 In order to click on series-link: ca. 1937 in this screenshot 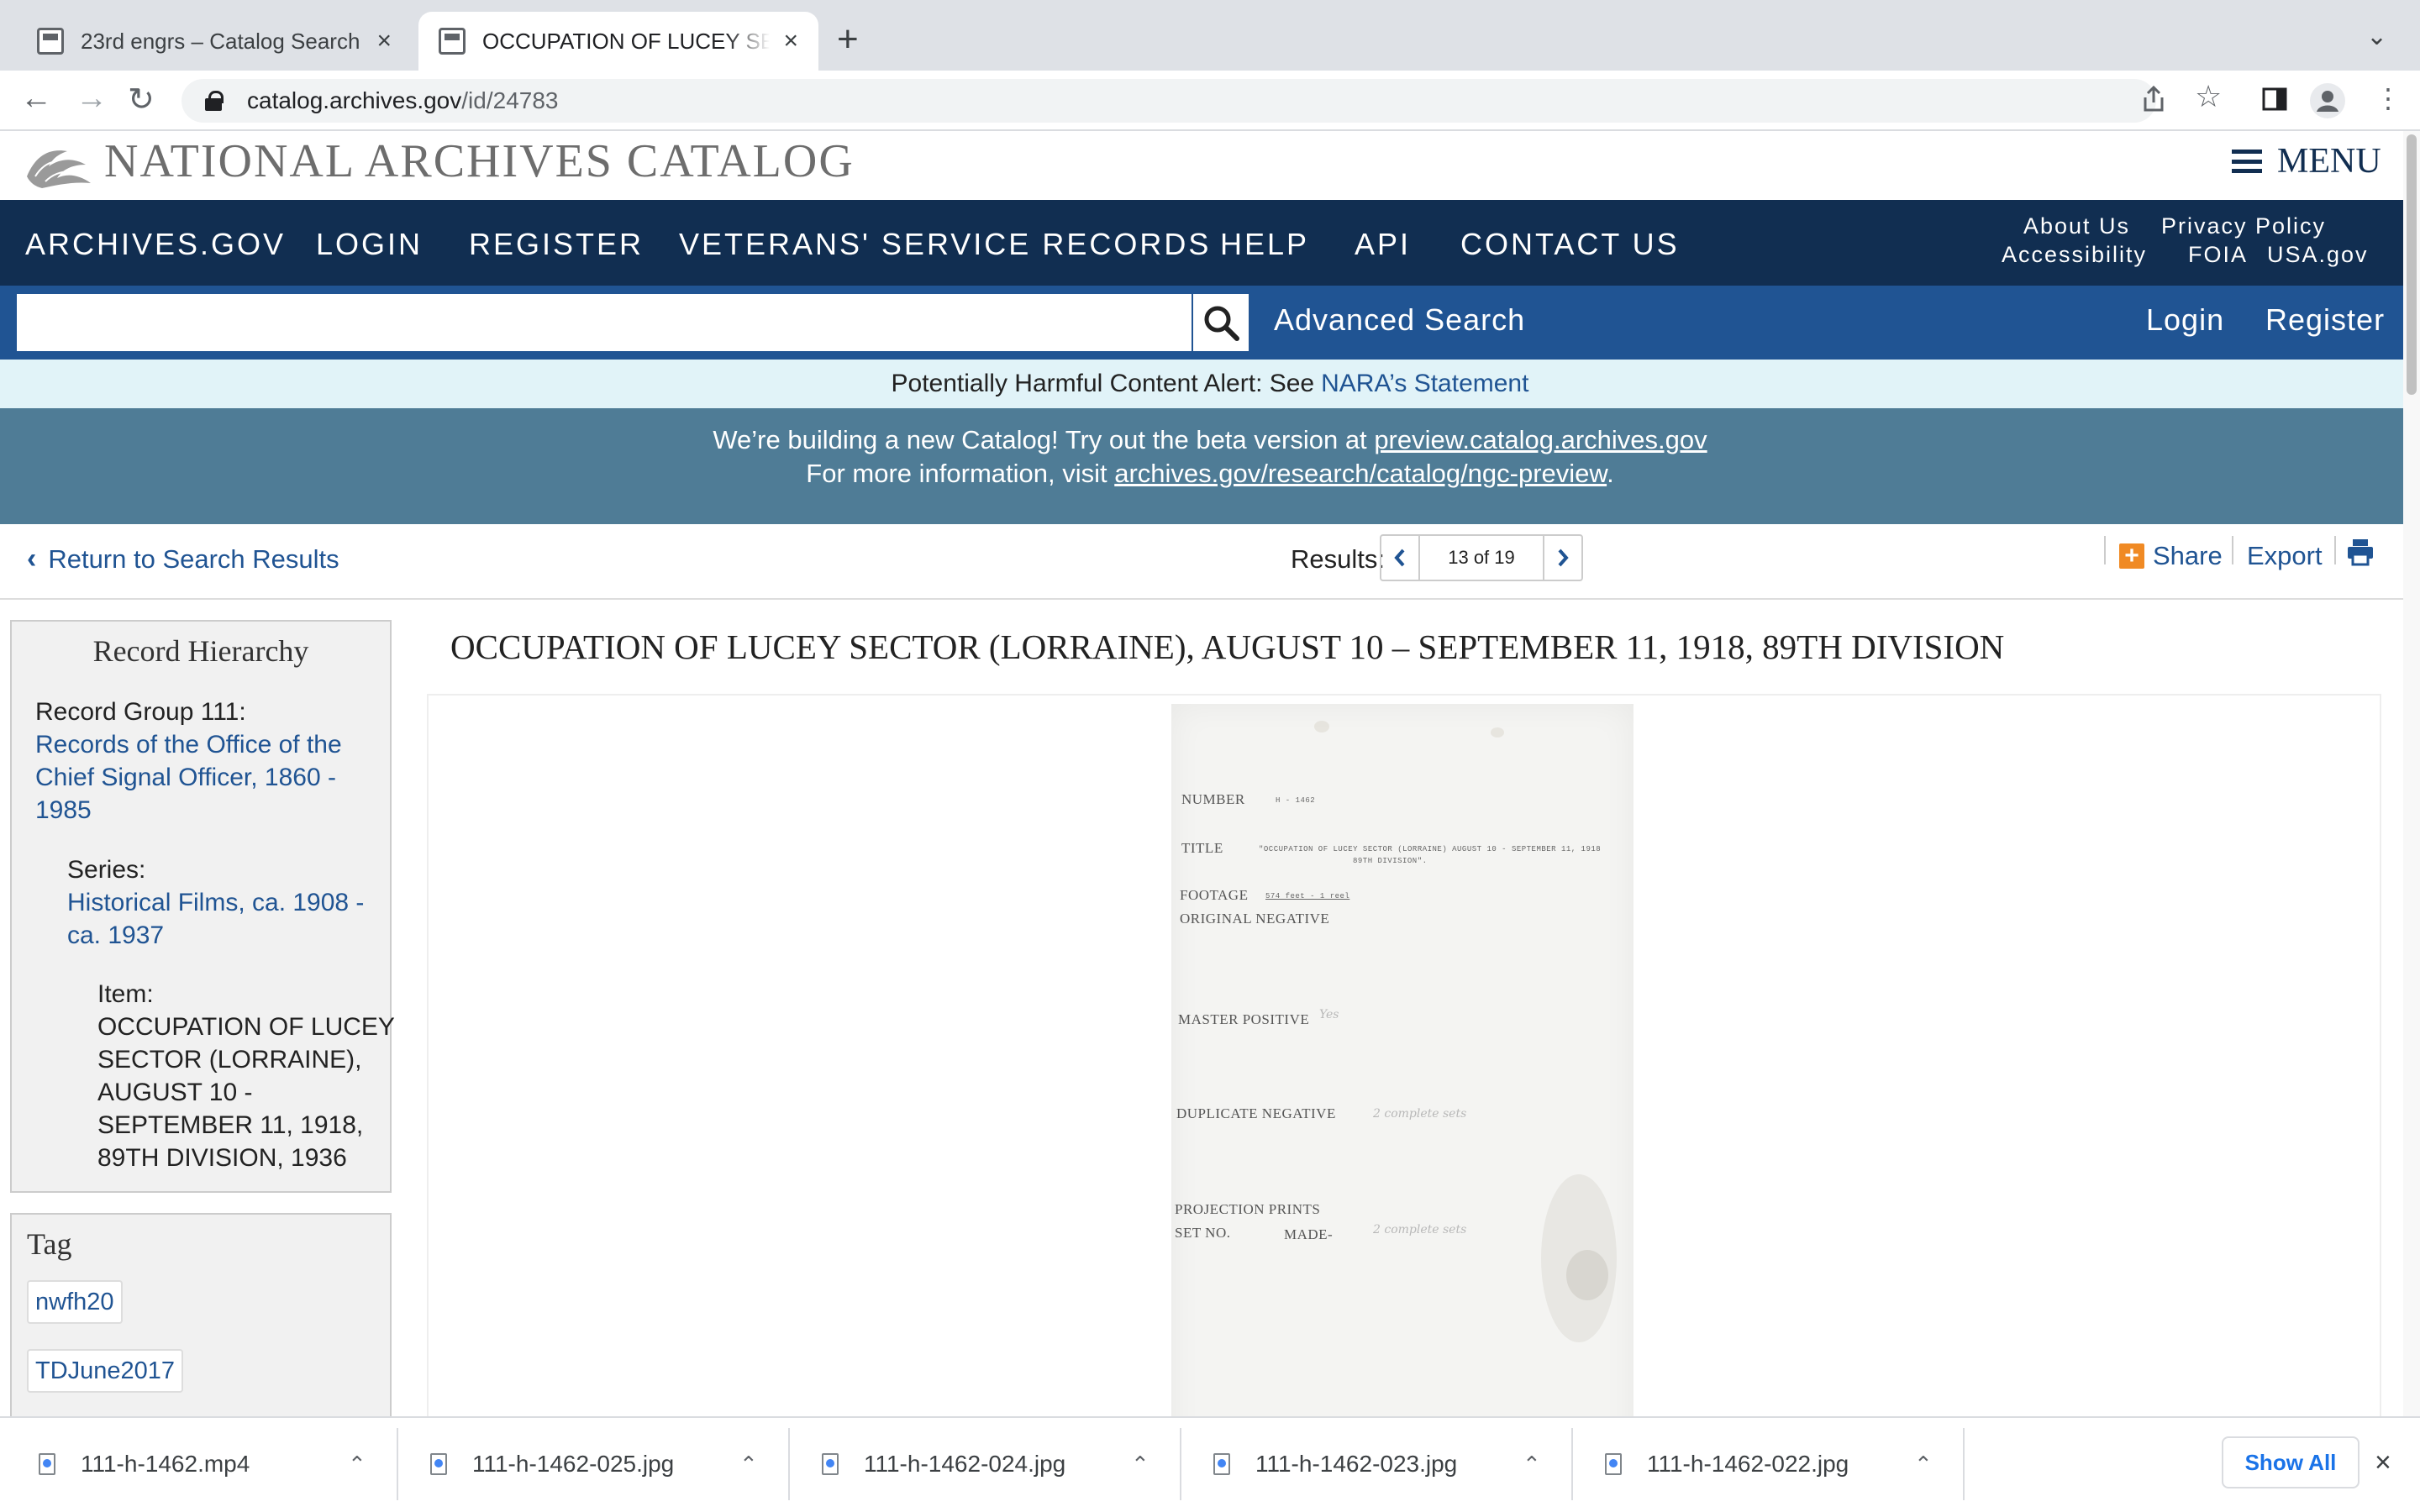, I will do `click(116, 935)`.